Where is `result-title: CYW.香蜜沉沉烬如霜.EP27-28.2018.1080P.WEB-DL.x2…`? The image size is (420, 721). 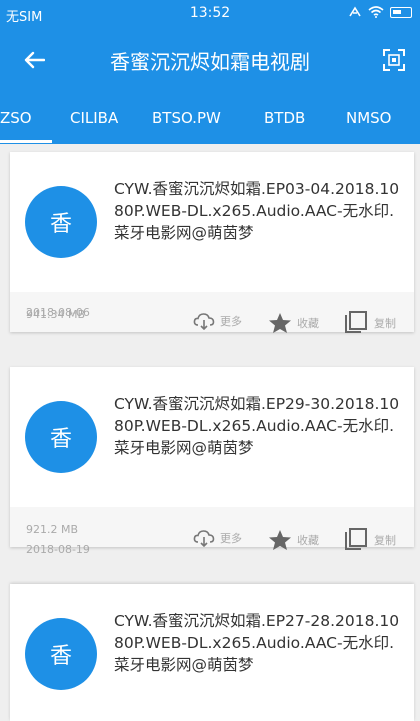
result-title: CYW.香蜜沉沉烬如霜.EP27-28.2018.1080P.WEB-DL.x2… is located at coordinates (259, 643).